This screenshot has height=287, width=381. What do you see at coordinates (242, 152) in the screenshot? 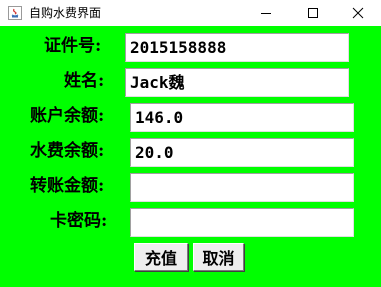
I see `water-fee-balance-field: 20.0` at bounding box center [242, 152].